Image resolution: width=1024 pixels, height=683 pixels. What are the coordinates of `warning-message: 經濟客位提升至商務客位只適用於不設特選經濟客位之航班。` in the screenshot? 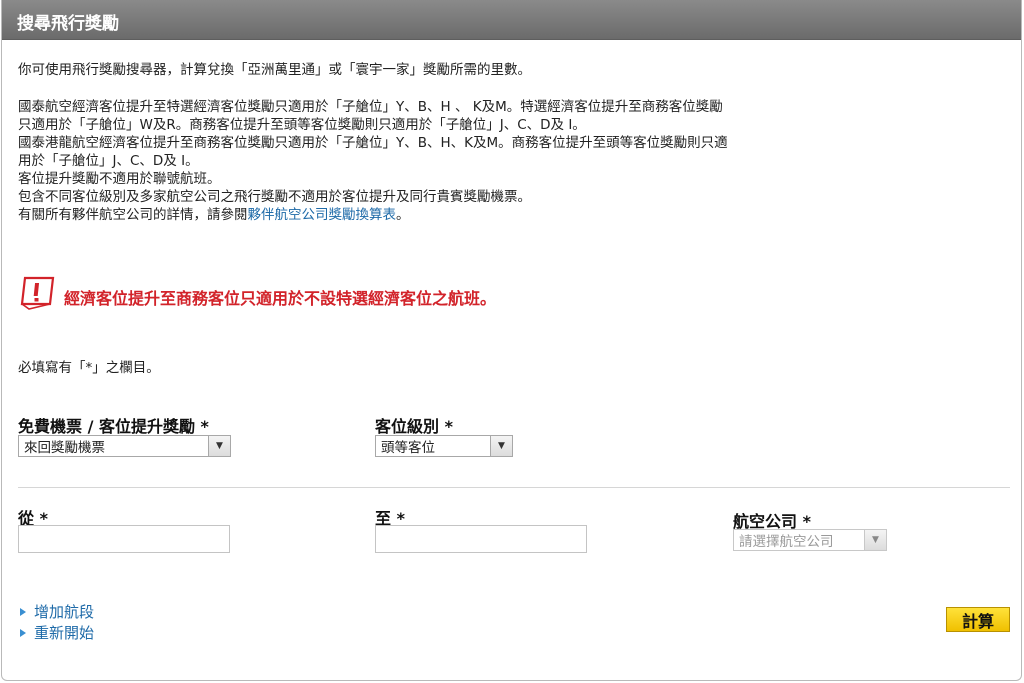 It's located at (280, 298).